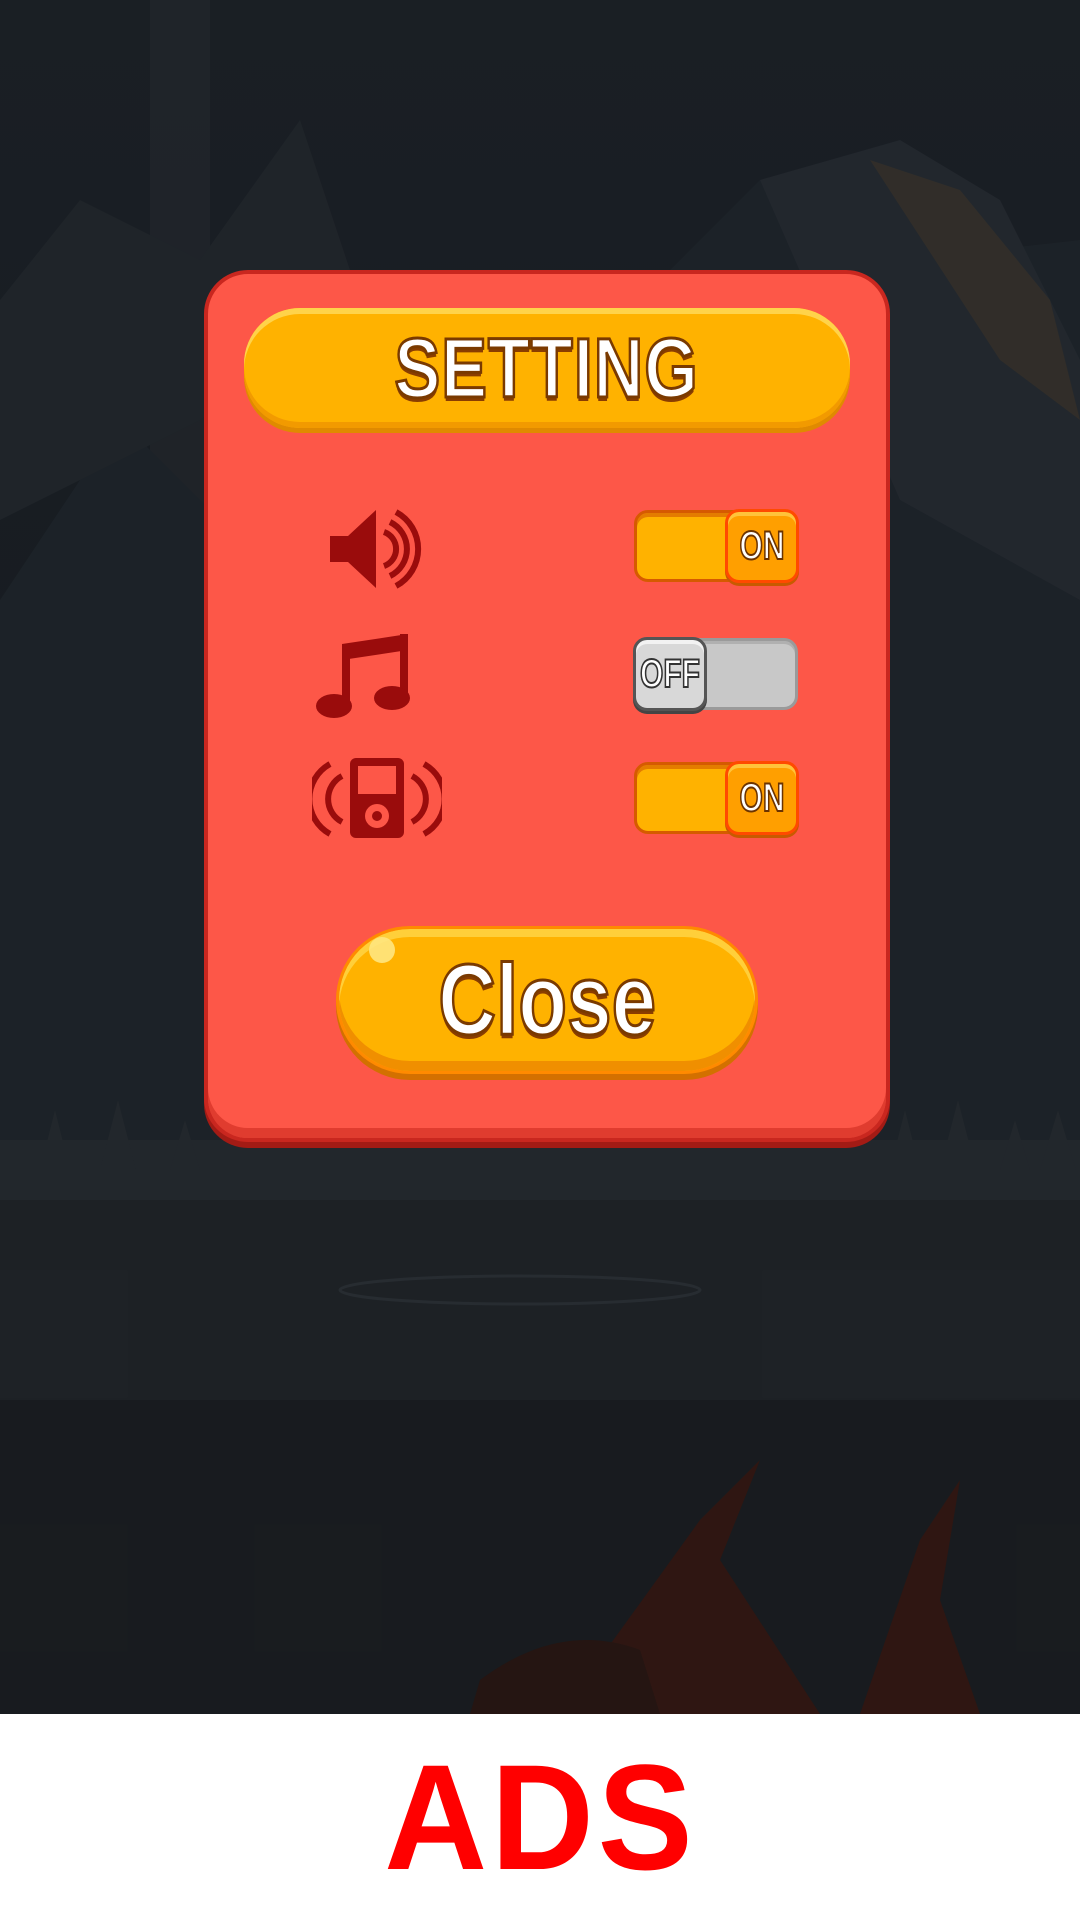 The width and height of the screenshot is (1080, 1920). What do you see at coordinates (547, 547) in the screenshot?
I see `setting-row-sound: ON` at bounding box center [547, 547].